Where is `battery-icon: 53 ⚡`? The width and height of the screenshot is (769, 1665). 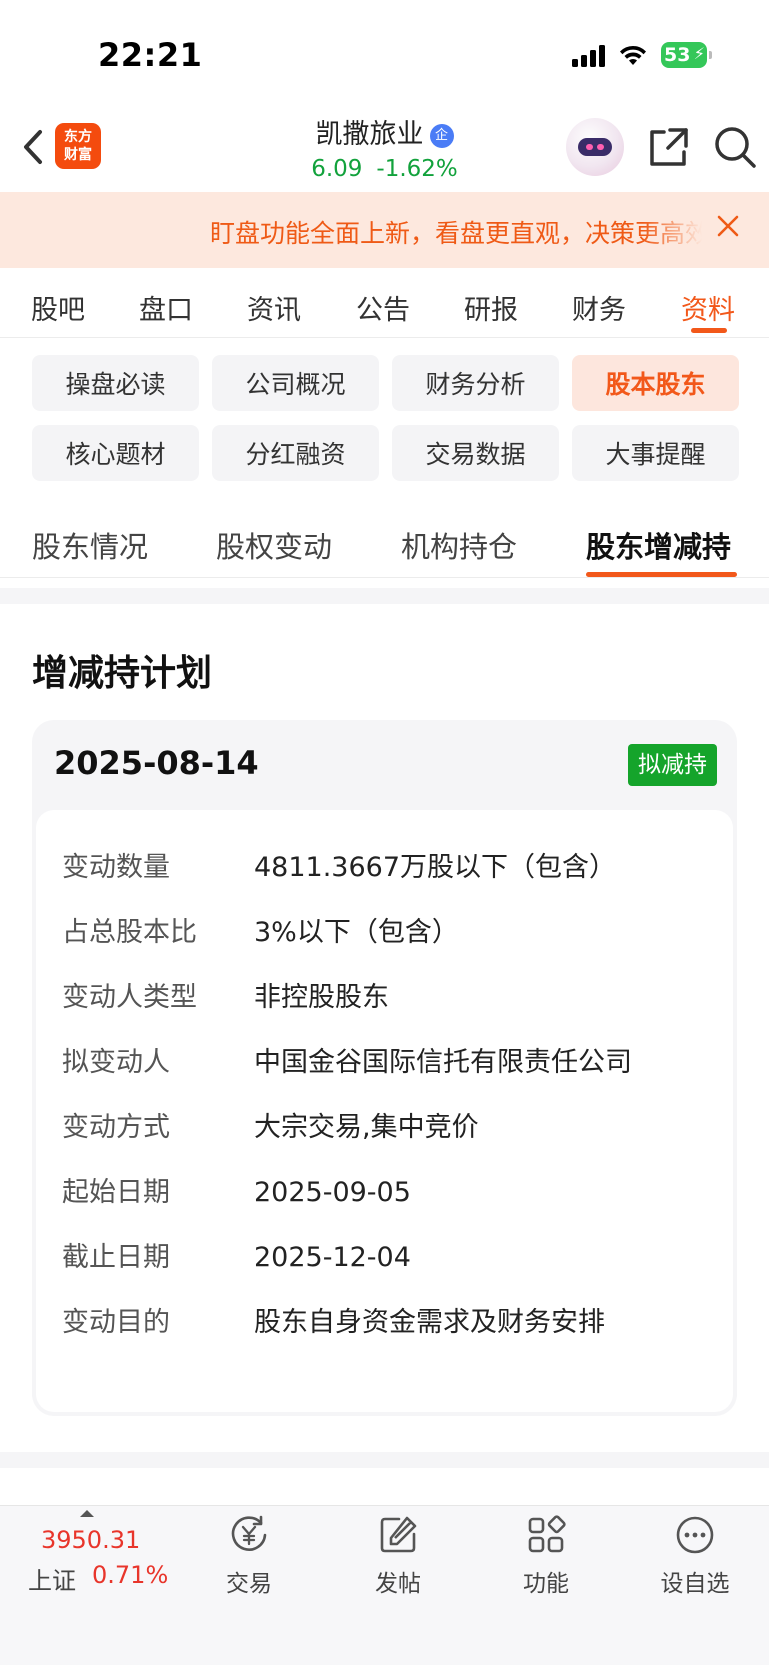 battery-icon: 53 ⚡ is located at coordinates (686, 55).